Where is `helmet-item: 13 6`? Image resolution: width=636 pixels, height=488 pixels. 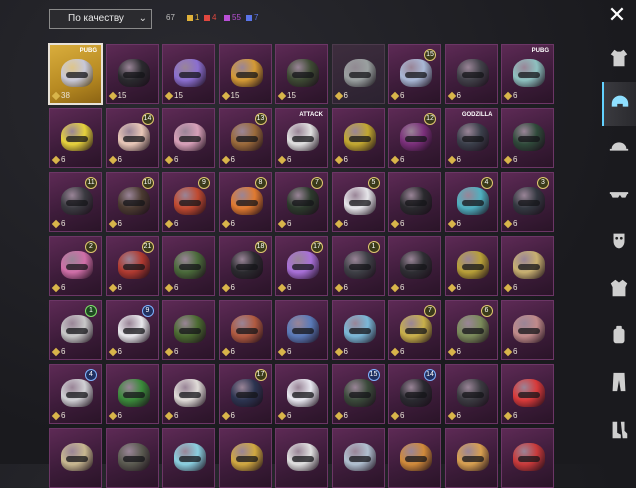
helmet-item: 13 6 is located at coordinates (245, 138).